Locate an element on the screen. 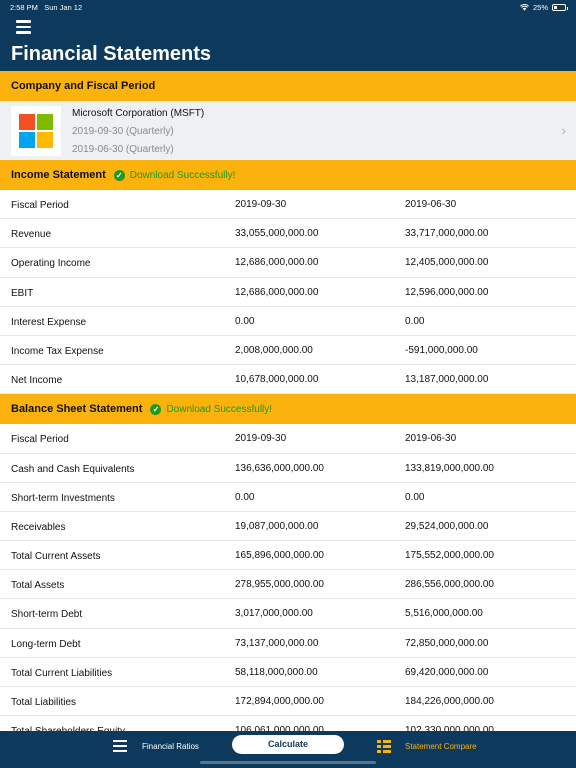  row-label: Income Tax Expense is located at coordinates (57, 351).